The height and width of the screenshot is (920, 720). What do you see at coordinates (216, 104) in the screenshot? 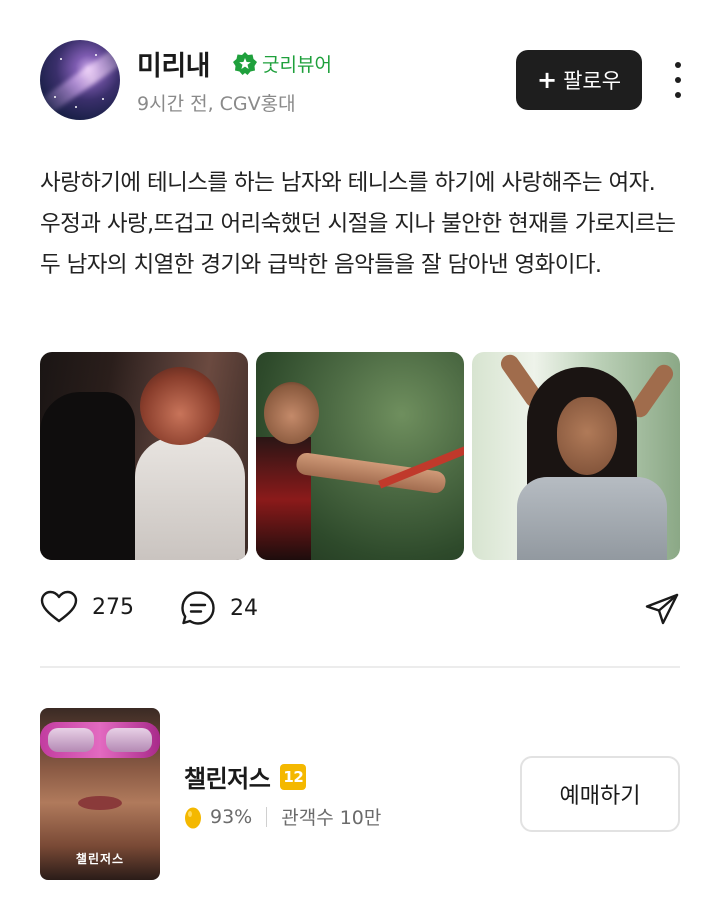
I see `post-meta: 9시간 전, CGV홍대` at bounding box center [216, 104].